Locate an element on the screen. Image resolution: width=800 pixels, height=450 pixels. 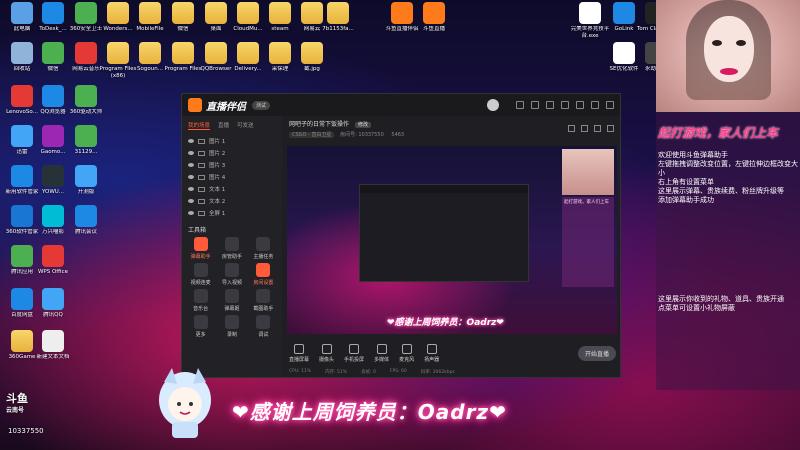
message-icon is located at coordinates (535, 105).